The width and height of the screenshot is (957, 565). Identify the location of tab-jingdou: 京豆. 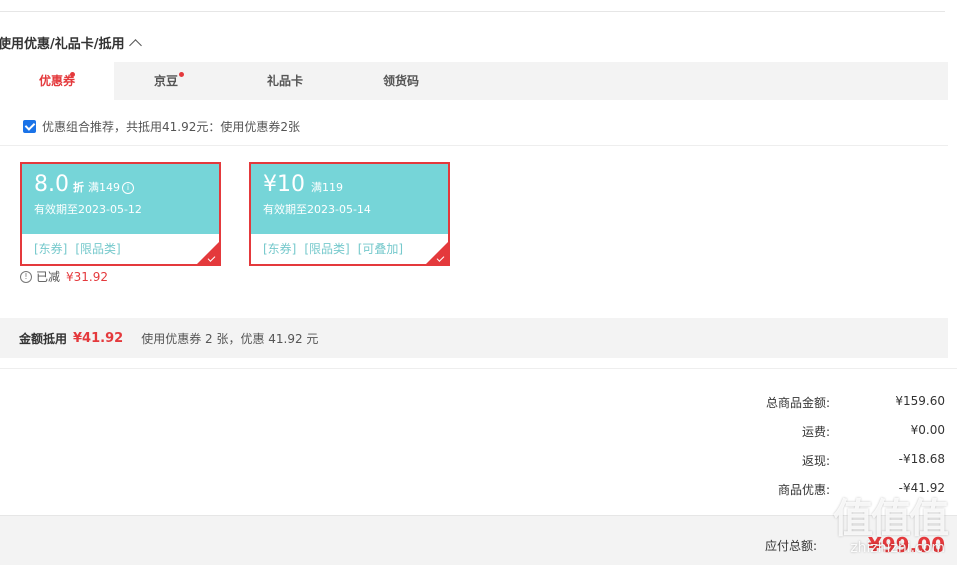
(166, 81).